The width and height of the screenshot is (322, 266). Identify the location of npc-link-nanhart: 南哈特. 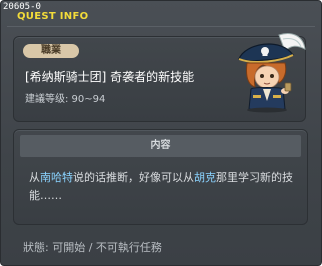
(56, 177).